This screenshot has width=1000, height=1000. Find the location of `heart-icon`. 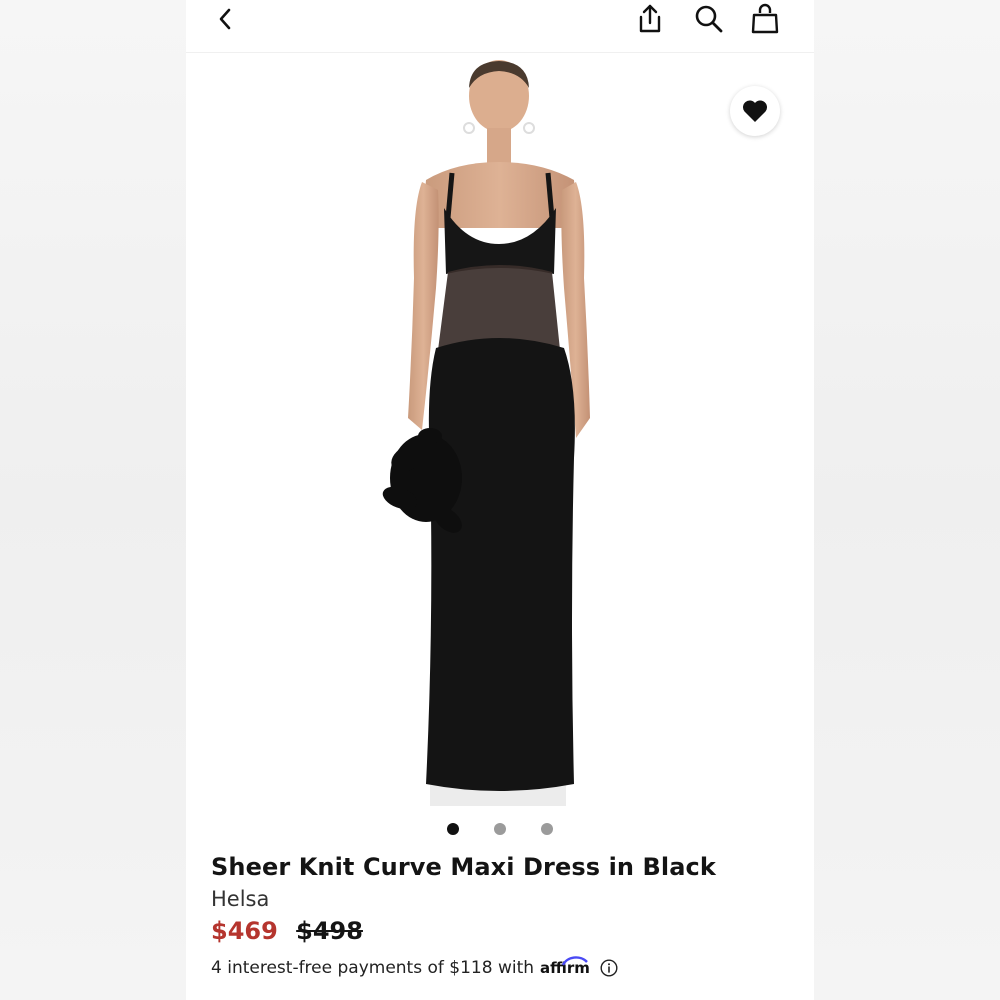

heart-icon is located at coordinates (755, 111).